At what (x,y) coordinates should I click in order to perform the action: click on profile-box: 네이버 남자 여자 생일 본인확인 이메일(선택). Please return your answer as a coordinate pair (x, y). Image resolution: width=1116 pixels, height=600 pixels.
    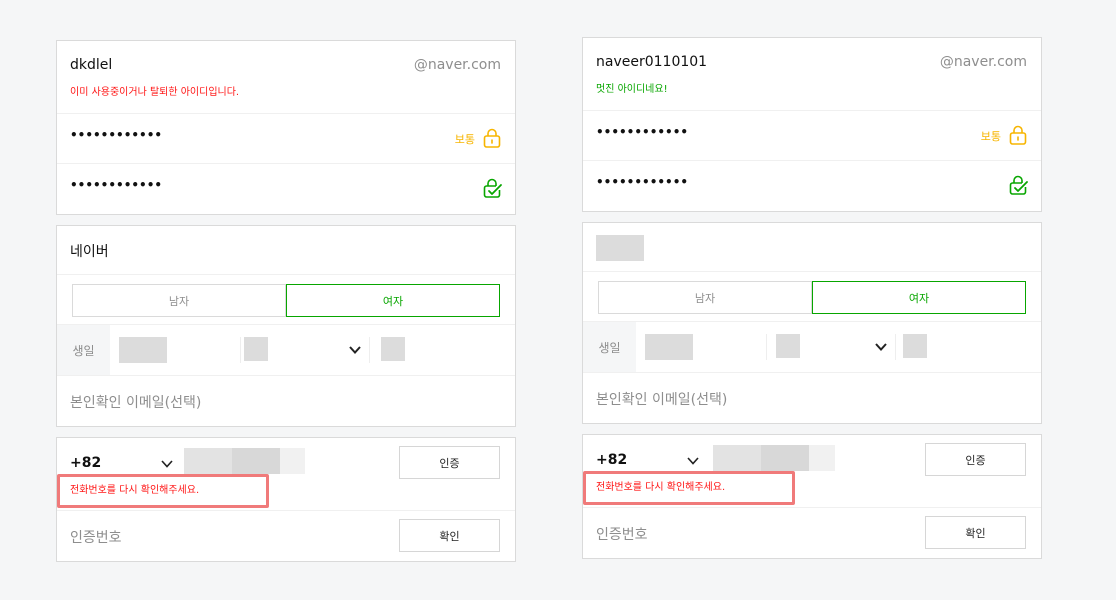
    Looking at the image, I should click on (286, 326).